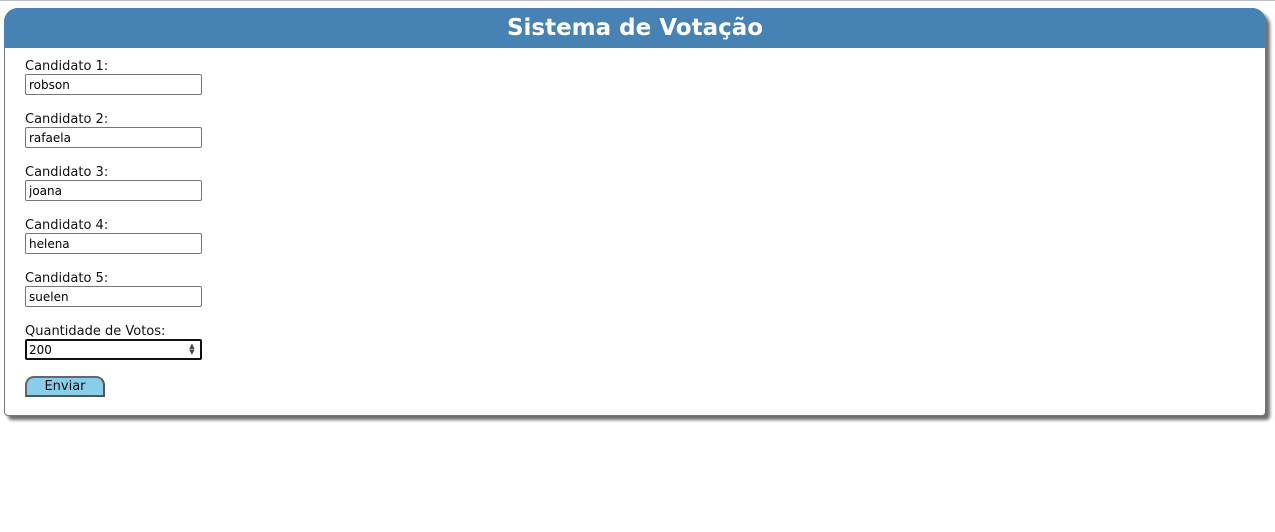 The width and height of the screenshot is (1275, 532). Describe the element at coordinates (67, 225) in the screenshot. I see `candidate-4-label: Candidato 4:` at that location.